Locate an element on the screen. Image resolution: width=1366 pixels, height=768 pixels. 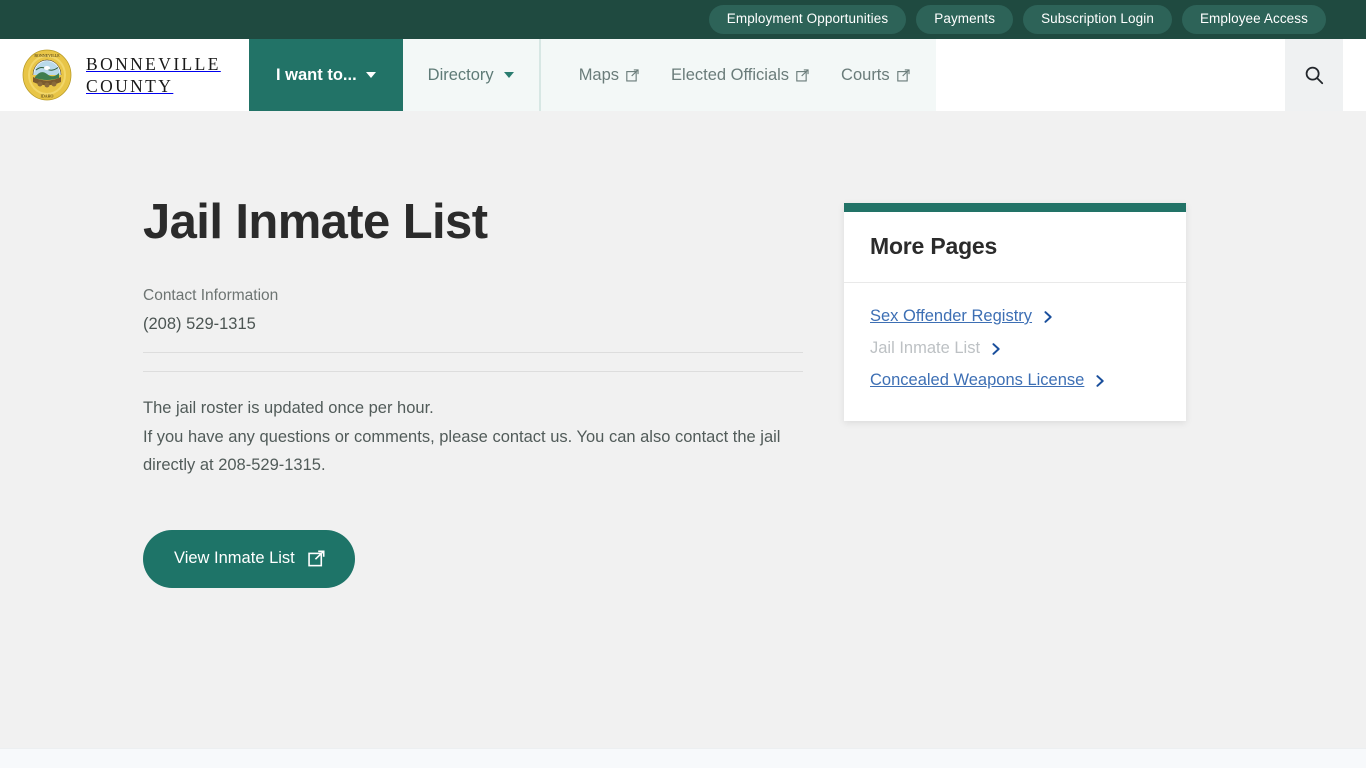
utility-link-employment: Employment Opportunities is located at coordinates (807, 19).